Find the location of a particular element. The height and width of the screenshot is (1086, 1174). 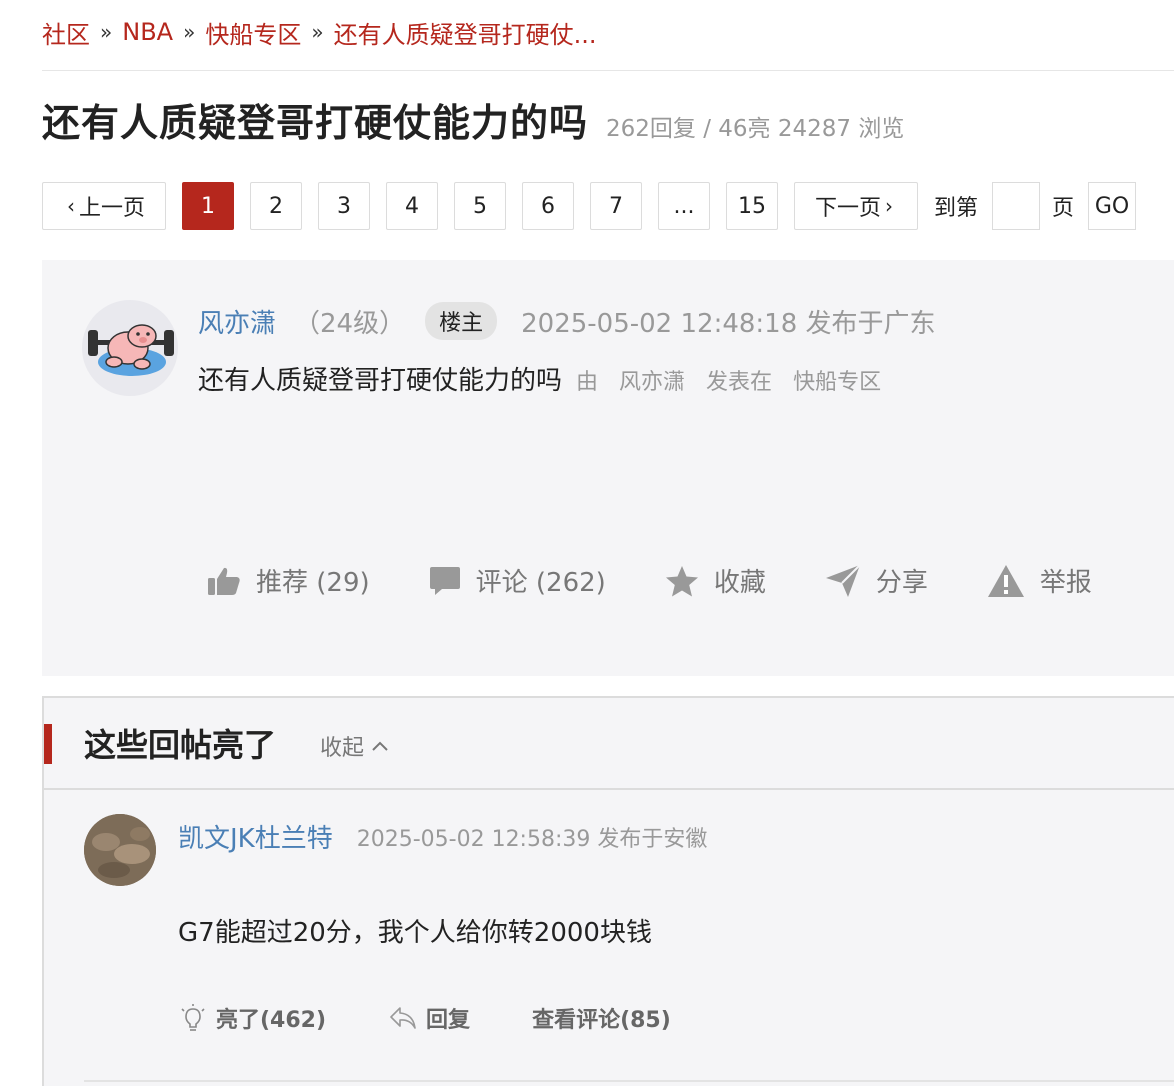

reply-label: 回复 is located at coordinates (448, 1020).